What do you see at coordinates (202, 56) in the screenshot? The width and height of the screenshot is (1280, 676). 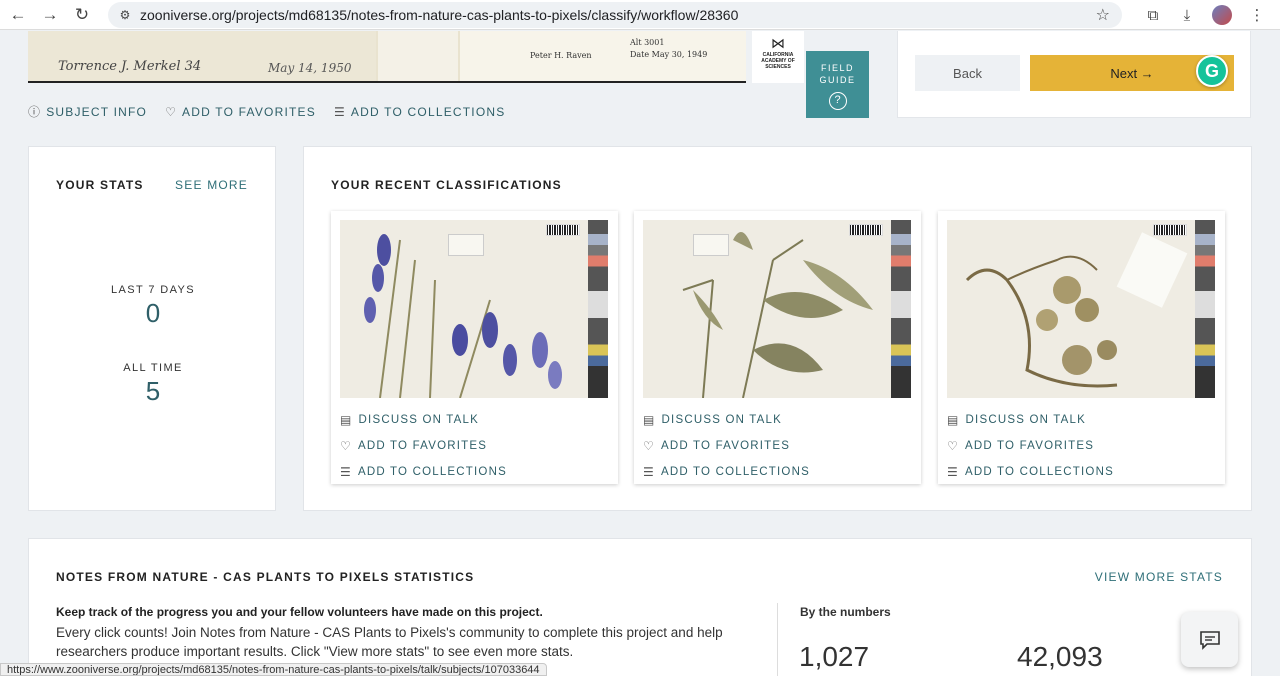 I see `specimen-label-left: Torrence J. Merkel 34 May 14, 1950` at bounding box center [202, 56].